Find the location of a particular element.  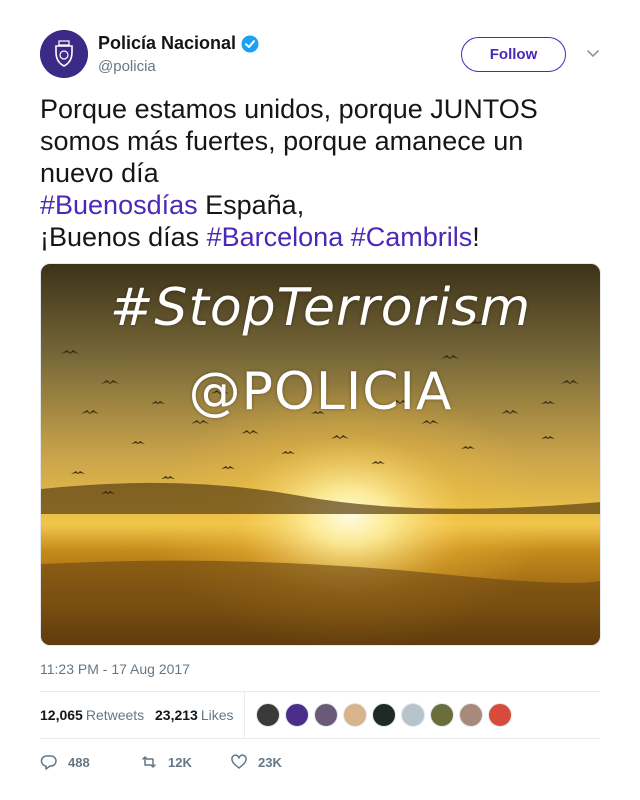

like-button: 23K is located at coordinates (265, 762).